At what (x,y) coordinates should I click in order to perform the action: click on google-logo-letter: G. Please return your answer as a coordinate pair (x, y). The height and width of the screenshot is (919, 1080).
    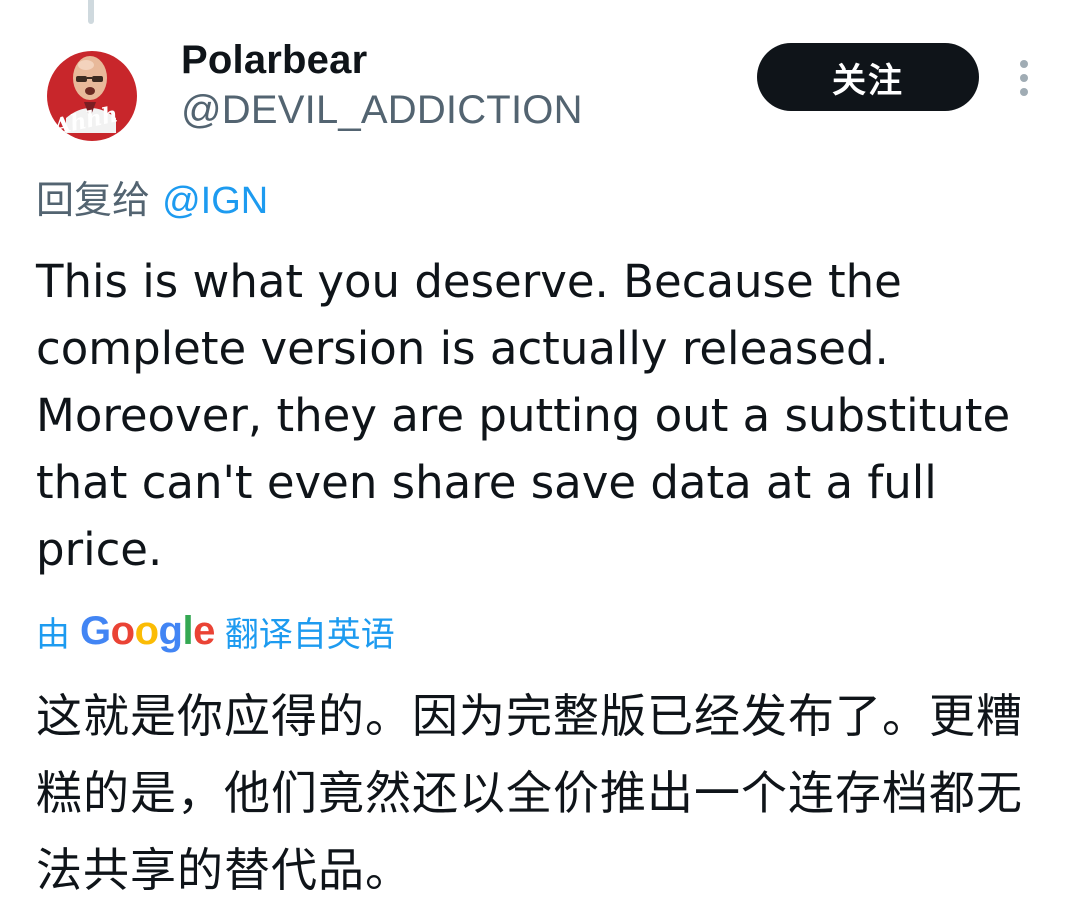
    Looking at the image, I should click on (95, 630).